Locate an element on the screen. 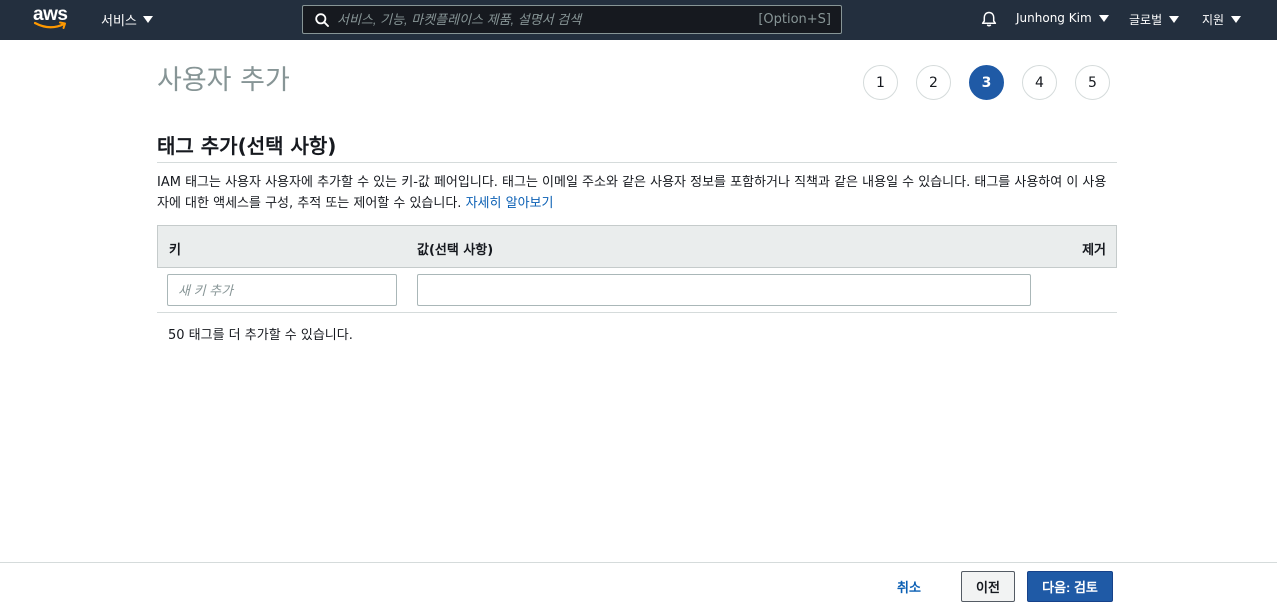 This screenshot has height=604, width=1277. step-2: 2 is located at coordinates (933, 82).